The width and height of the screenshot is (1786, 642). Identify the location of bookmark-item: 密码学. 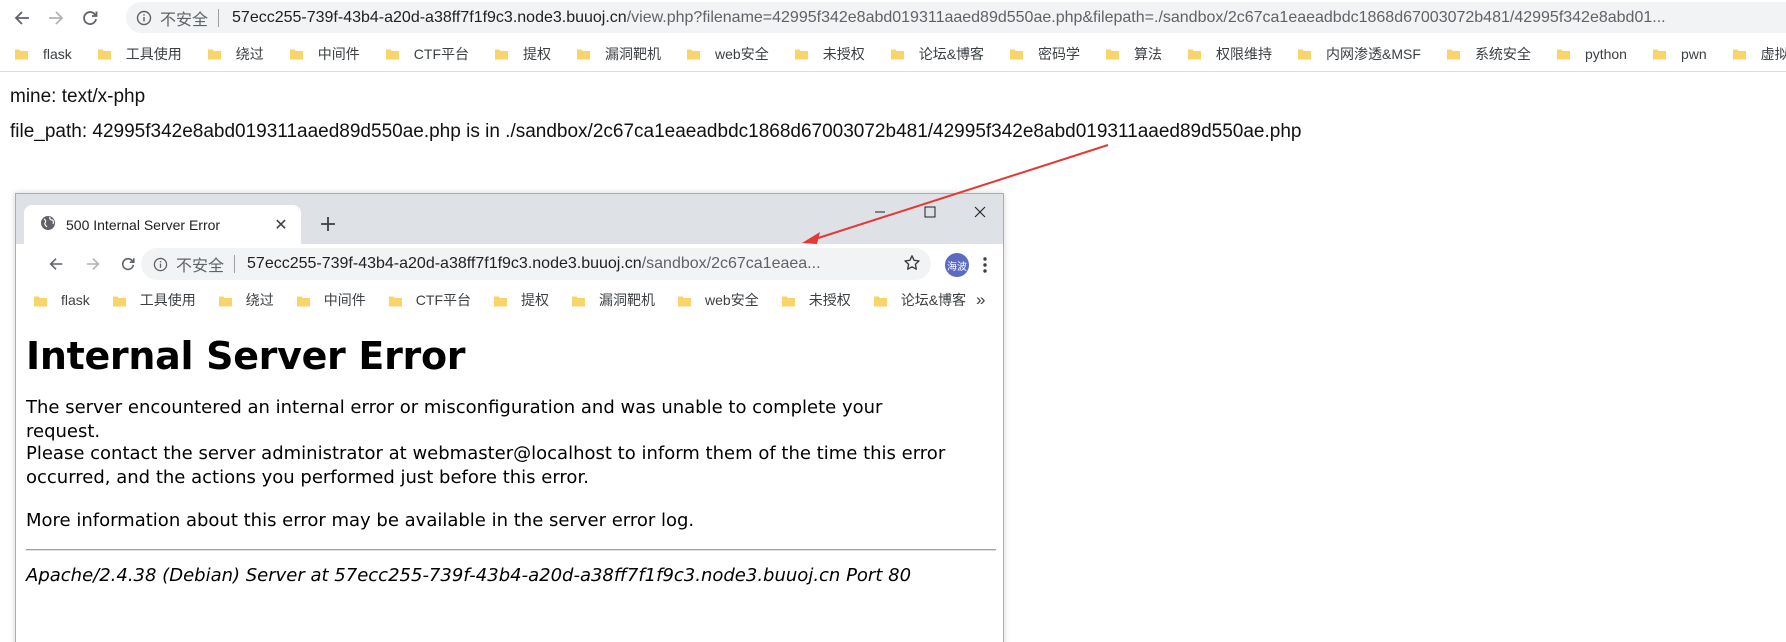
(1044, 54).